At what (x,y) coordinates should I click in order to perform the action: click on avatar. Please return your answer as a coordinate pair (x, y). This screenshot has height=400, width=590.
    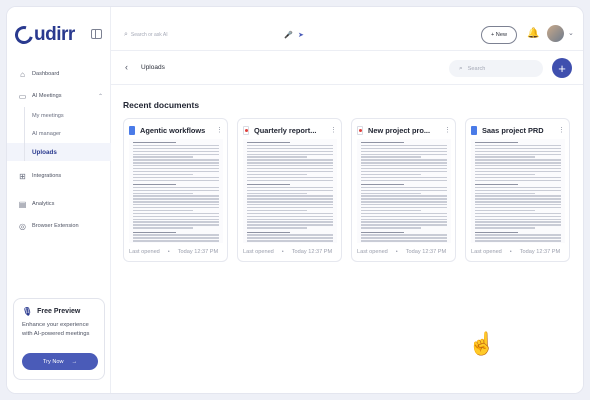
    Looking at the image, I should click on (555, 33).